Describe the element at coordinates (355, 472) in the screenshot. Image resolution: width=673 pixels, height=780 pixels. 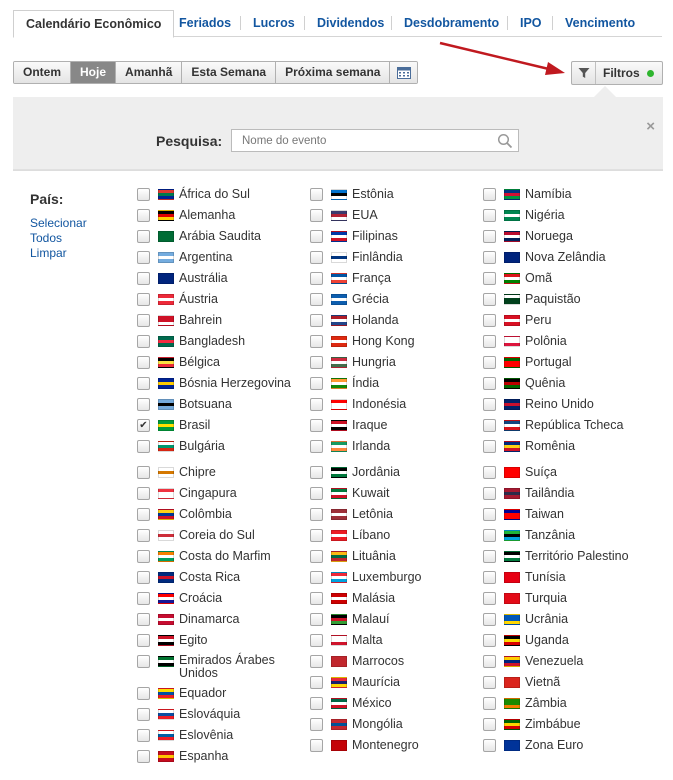
I see `country-option-jordania: Jordânia` at that location.